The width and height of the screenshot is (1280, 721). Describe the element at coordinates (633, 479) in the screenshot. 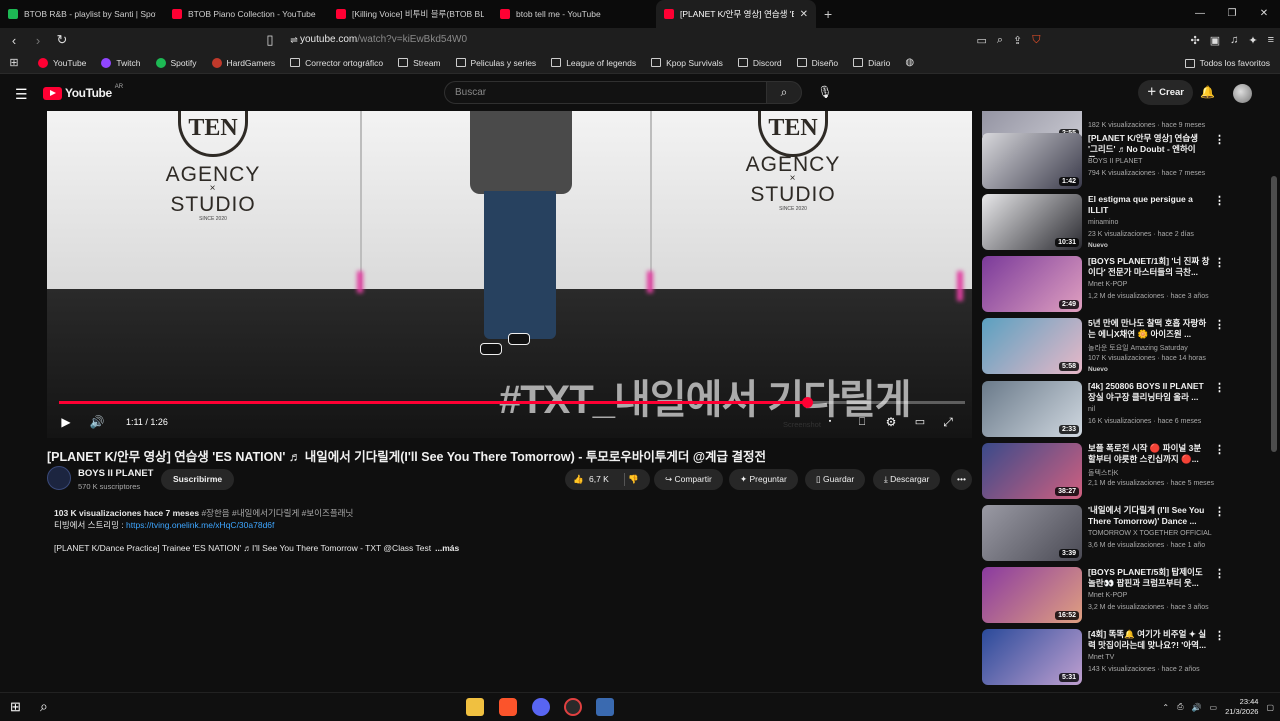

I see `dislike-icon: 👎` at that location.